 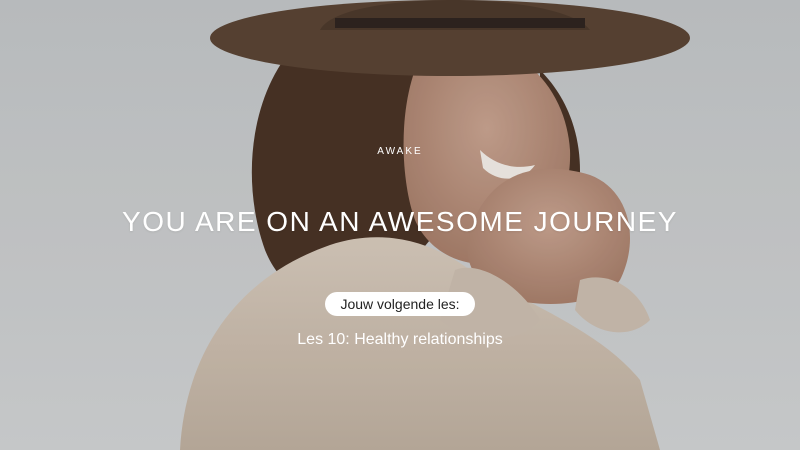 I want to click on next-lesson-label: Jouw volgende les:, so click(x=400, y=304).